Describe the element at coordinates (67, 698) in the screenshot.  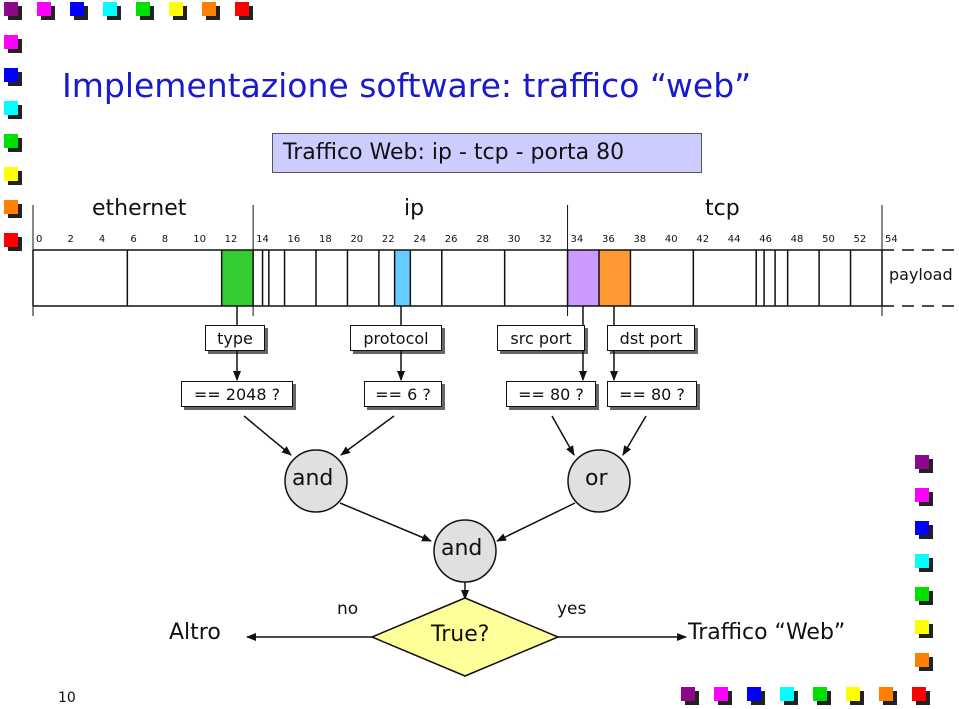
I see `page-number: 10` at that location.